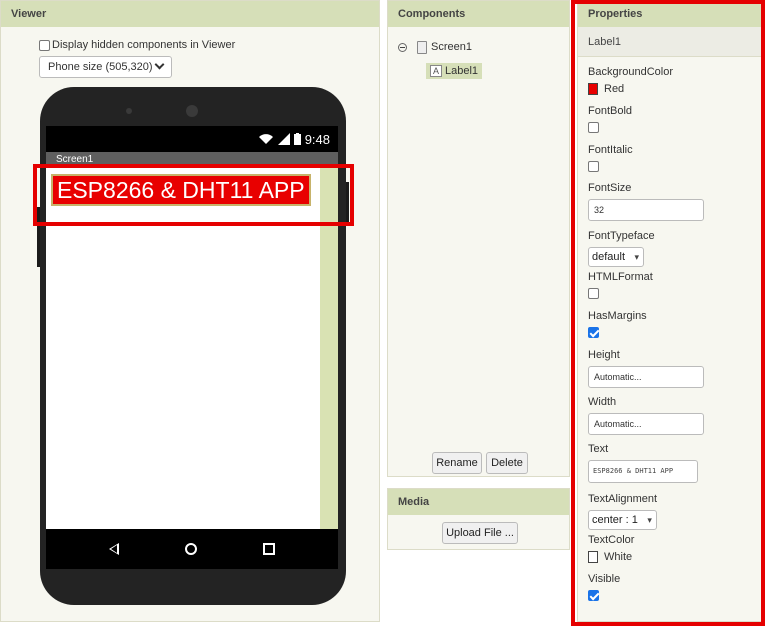 The image size is (768, 631). I want to click on display-hidden-components-checkbox: Display hidden components in Viewer, so click(137, 45).